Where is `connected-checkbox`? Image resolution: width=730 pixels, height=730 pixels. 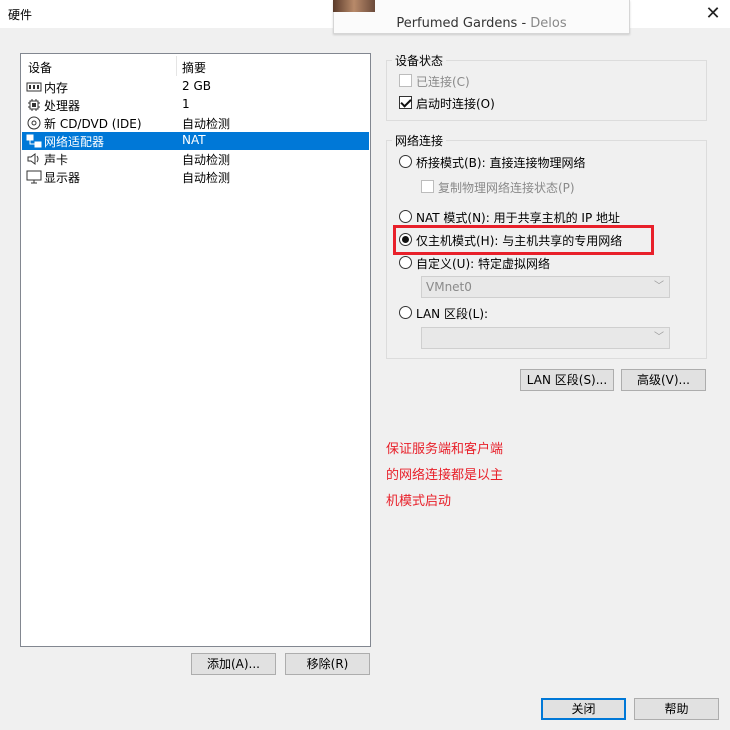
connected-checkbox is located at coordinates (405, 80).